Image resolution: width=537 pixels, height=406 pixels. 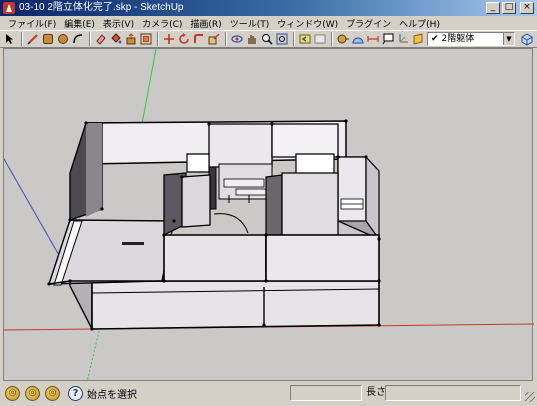 What do you see at coordinates (419, 23) in the screenshot?
I see `menu-help: ヘルプ(H)` at bounding box center [419, 23].